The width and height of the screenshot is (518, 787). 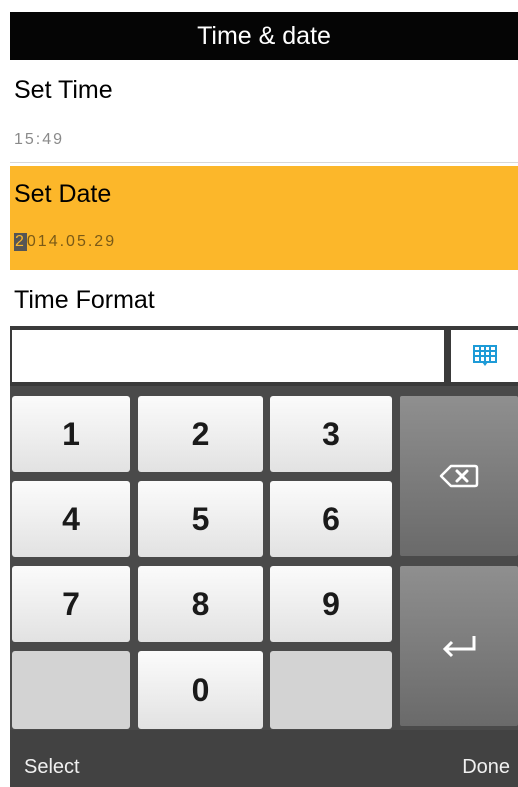 I want to click on key-8: 8, so click(x=200, y=604).